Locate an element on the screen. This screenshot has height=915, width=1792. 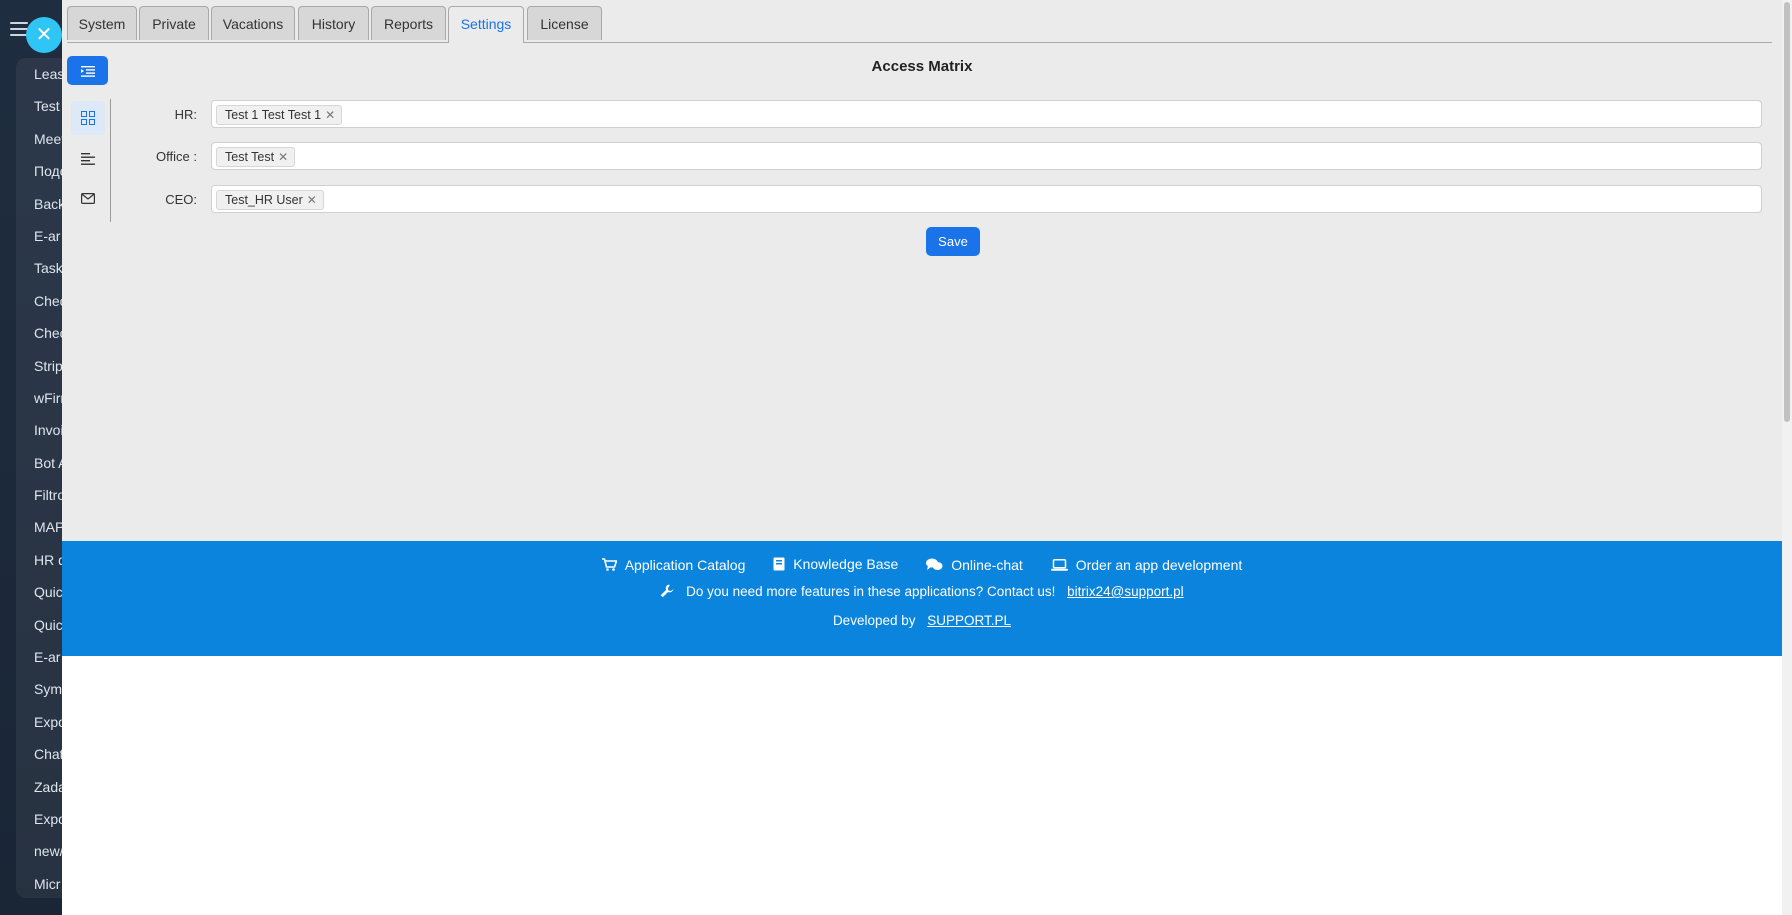
online-chat-link: Online-chat is located at coordinates (974, 565).